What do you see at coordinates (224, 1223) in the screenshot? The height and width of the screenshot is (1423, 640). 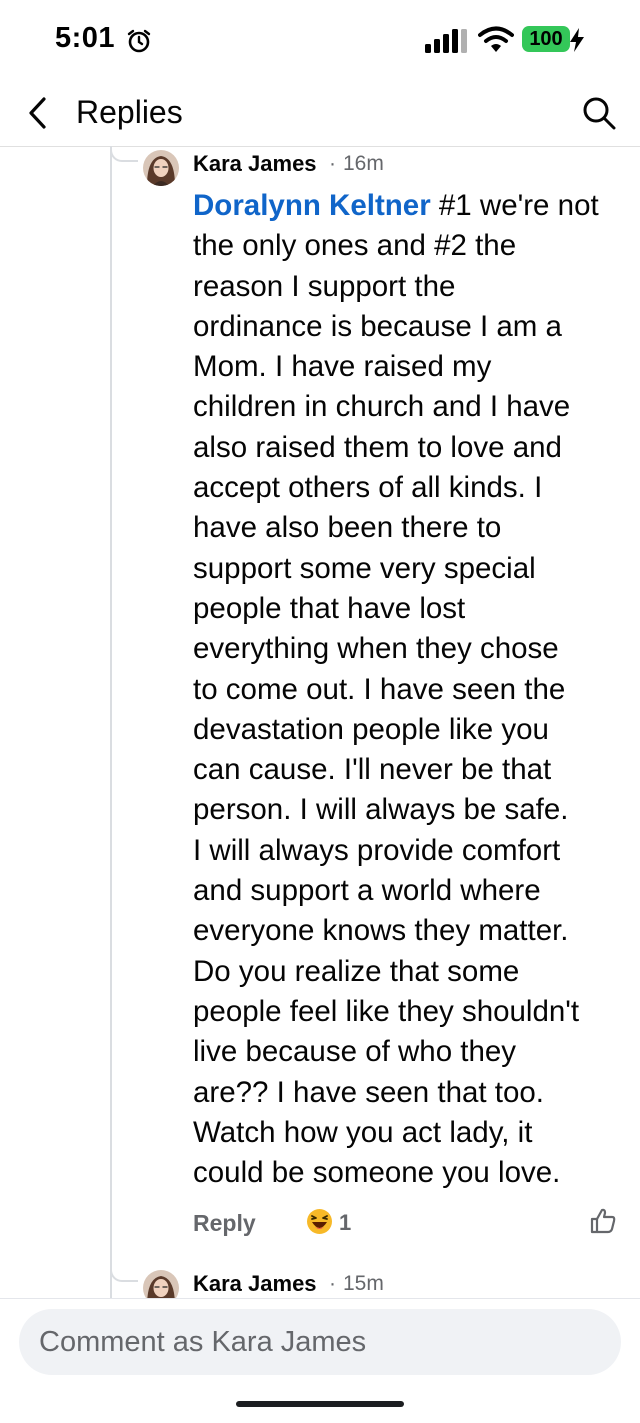 I see `reply-button: Reply` at bounding box center [224, 1223].